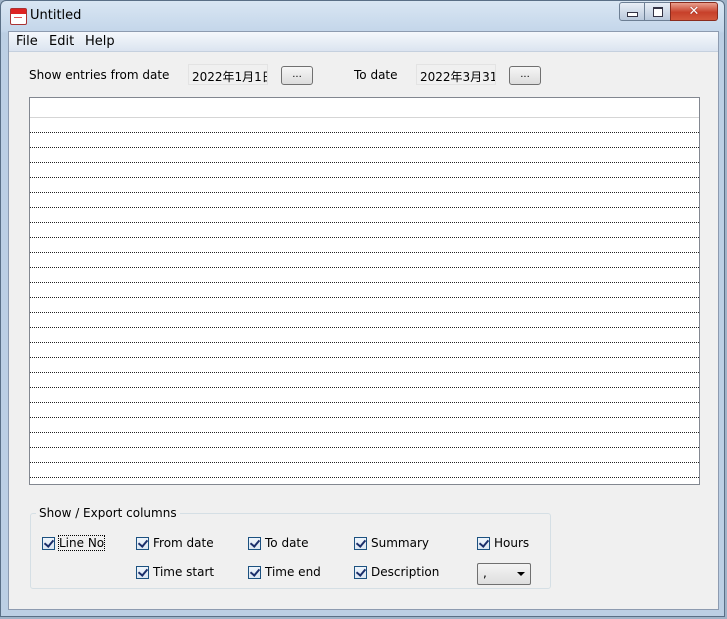 This screenshot has height=619, width=727. Describe the element at coordinates (56, 15) in the screenshot. I see `window-title: Untitled` at that location.